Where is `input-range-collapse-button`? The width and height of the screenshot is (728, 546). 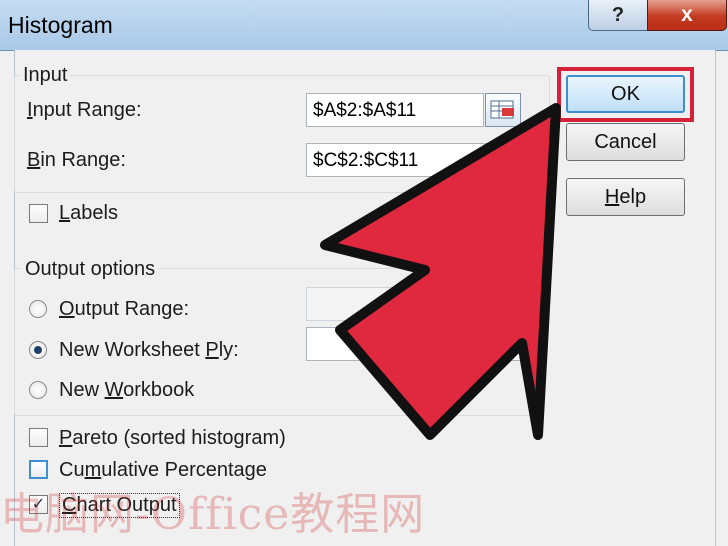 input-range-collapse-button is located at coordinates (503, 110).